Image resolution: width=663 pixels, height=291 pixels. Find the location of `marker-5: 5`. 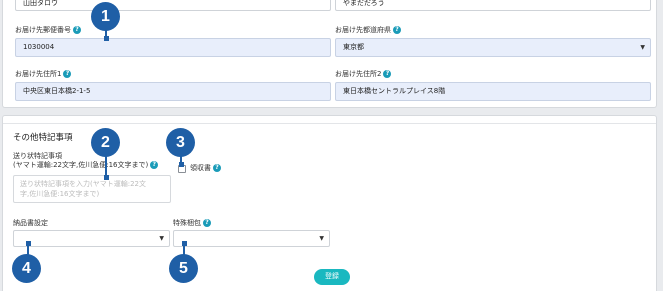

marker-5: 5 is located at coordinates (183, 268).